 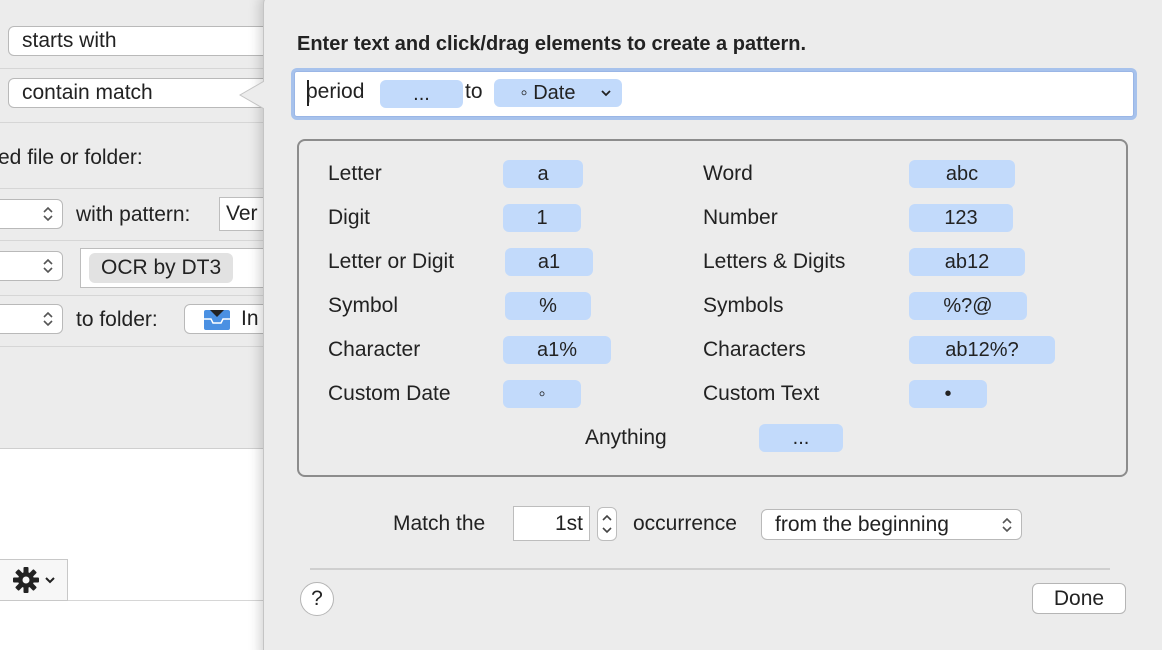 I want to click on element-label: Custom Text, so click(x=761, y=393).